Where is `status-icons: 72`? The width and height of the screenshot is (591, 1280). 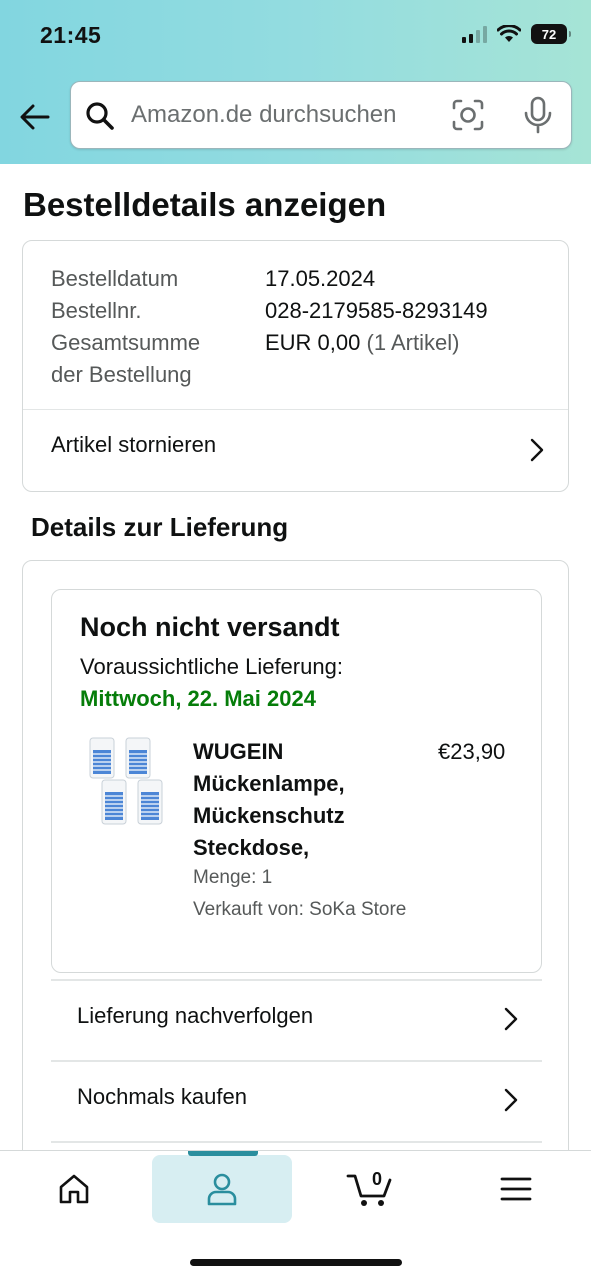 status-icons: 72 is located at coordinates (516, 34).